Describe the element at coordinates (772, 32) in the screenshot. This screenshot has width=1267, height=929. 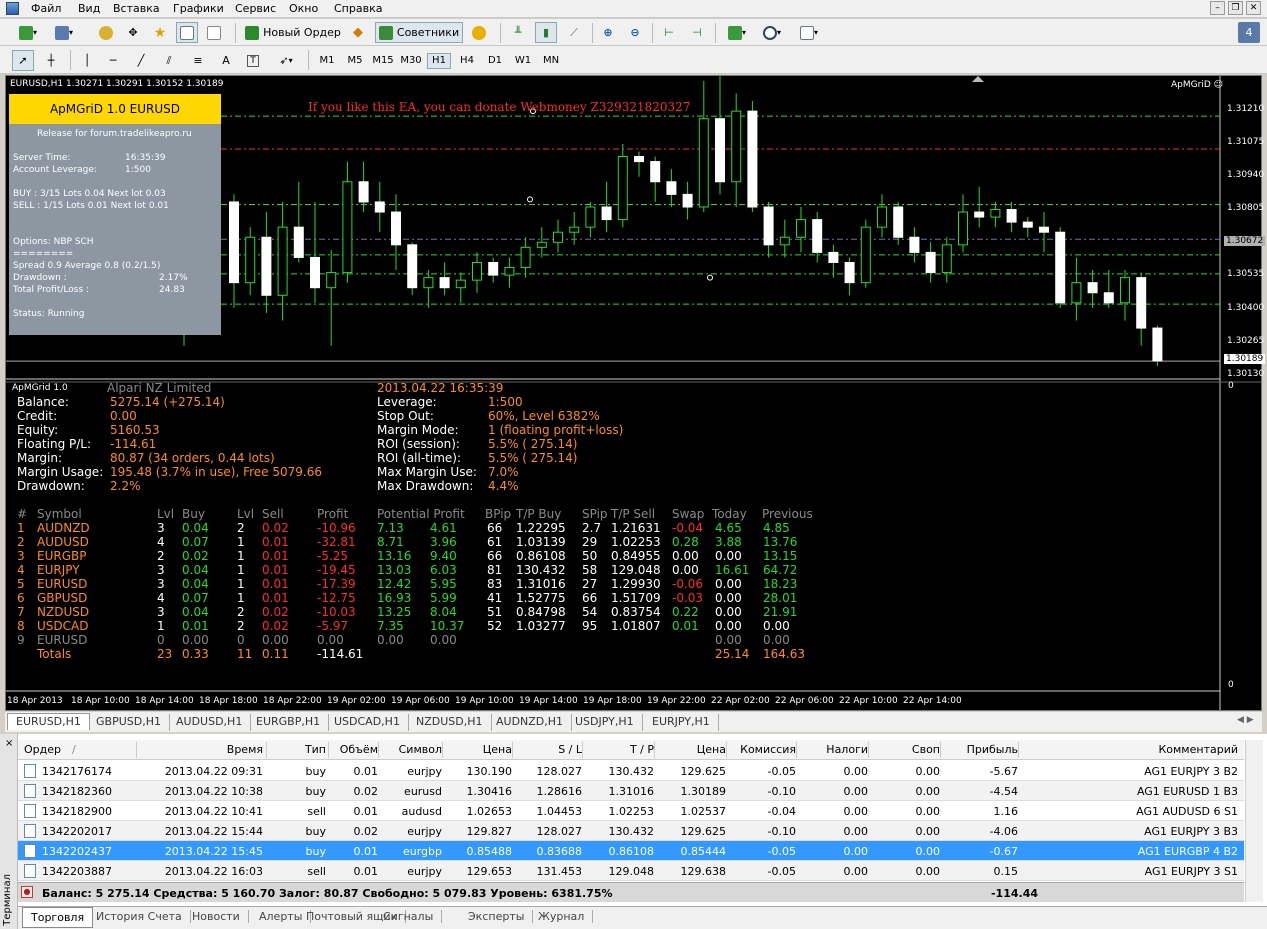
I see `periods-icon: ▾` at that location.